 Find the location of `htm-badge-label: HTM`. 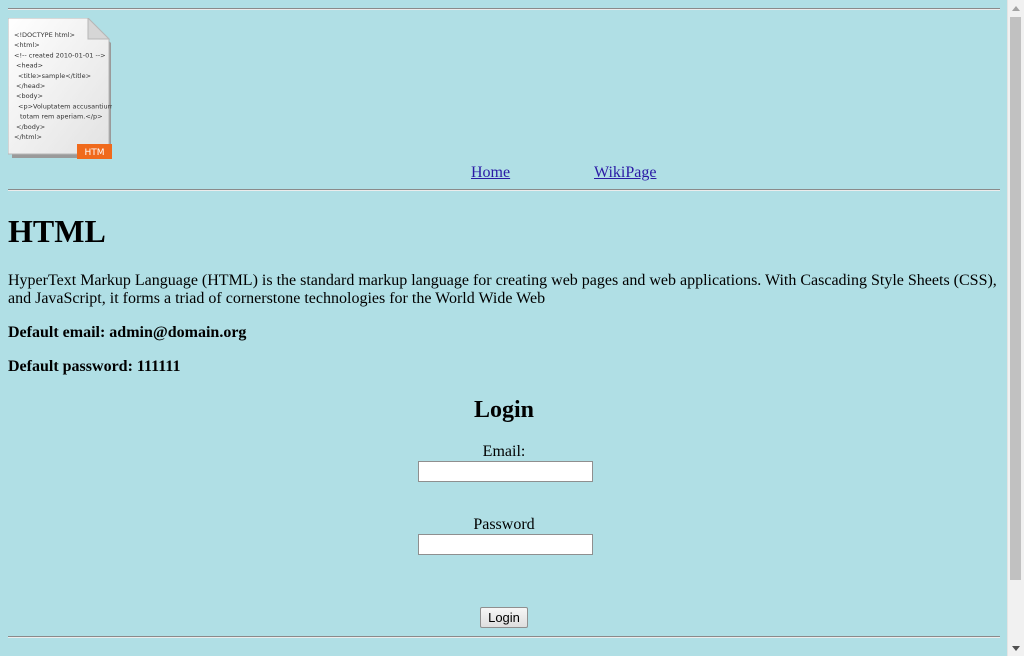

htm-badge-label: HTM is located at coordinates (94, 153).